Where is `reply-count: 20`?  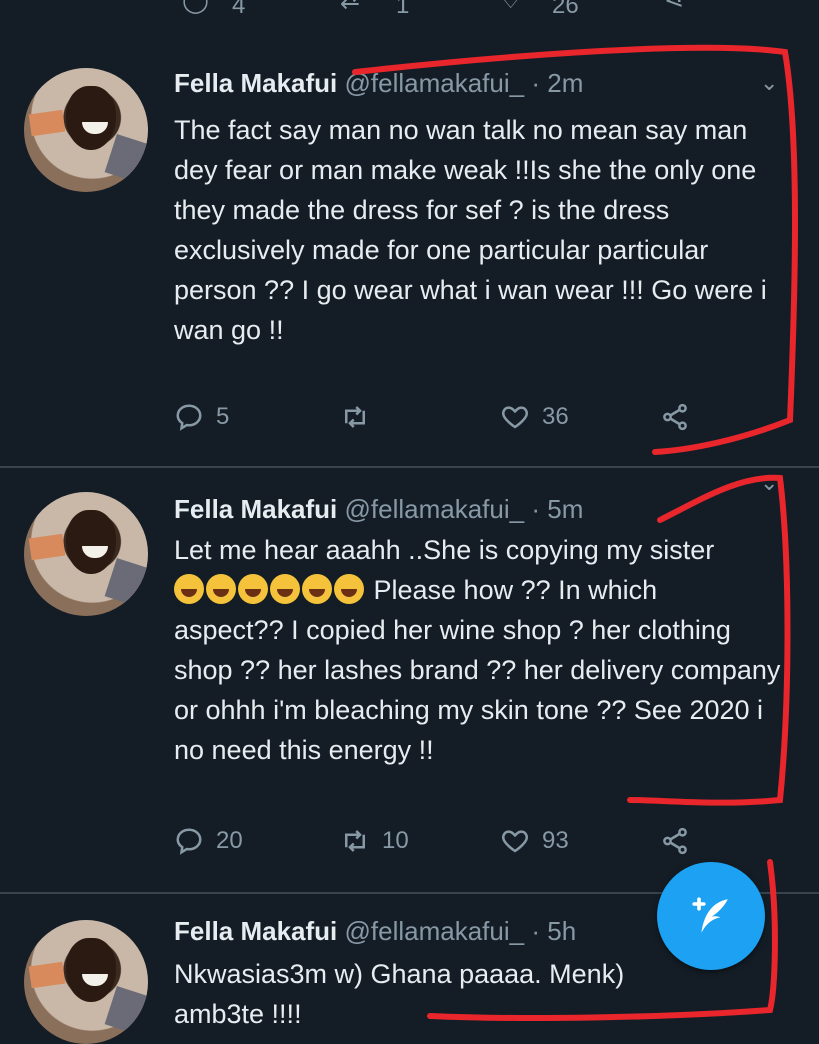 reply-count: 20 is located at coordinates (229, 840).